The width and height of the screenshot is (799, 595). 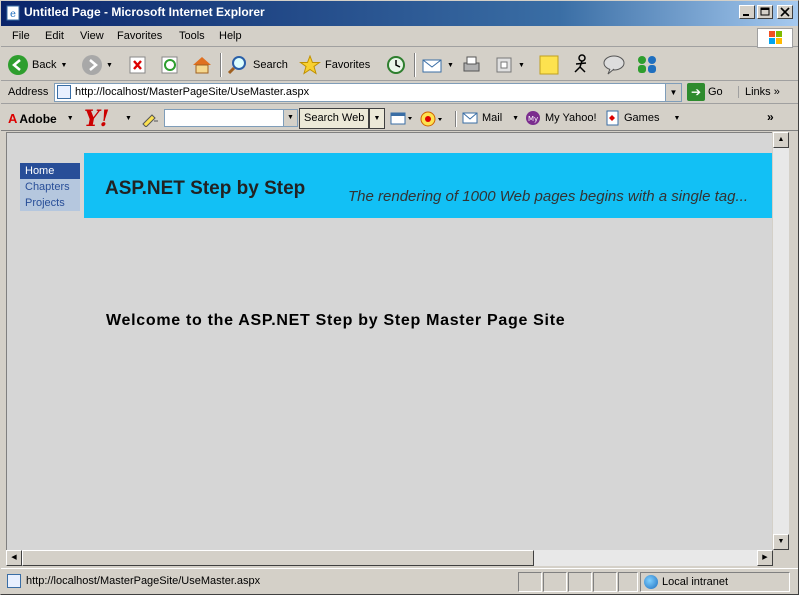 I want to click on horizontal-scroll-thumb, so click(x=278, y=558).